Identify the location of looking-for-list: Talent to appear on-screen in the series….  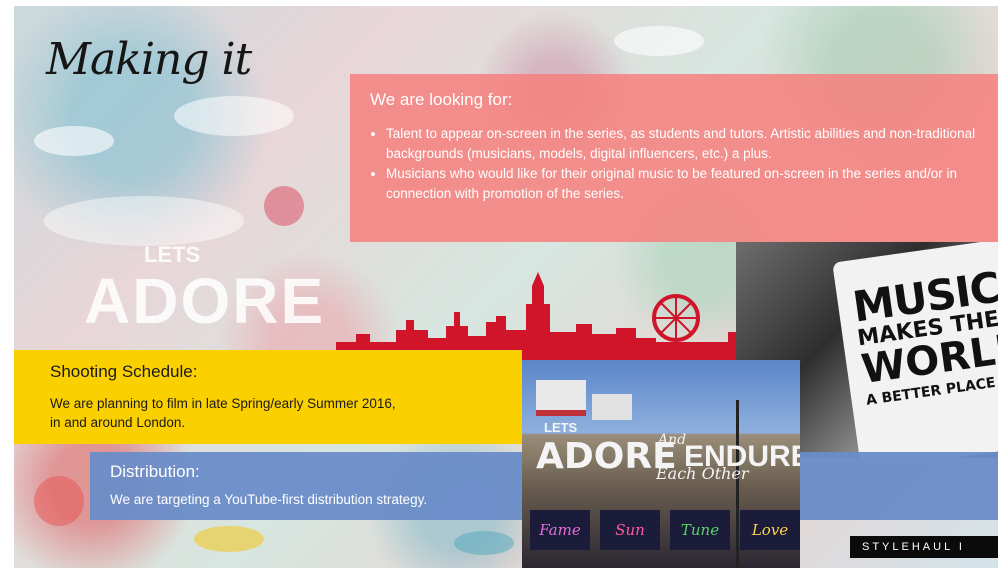
(681, 164).